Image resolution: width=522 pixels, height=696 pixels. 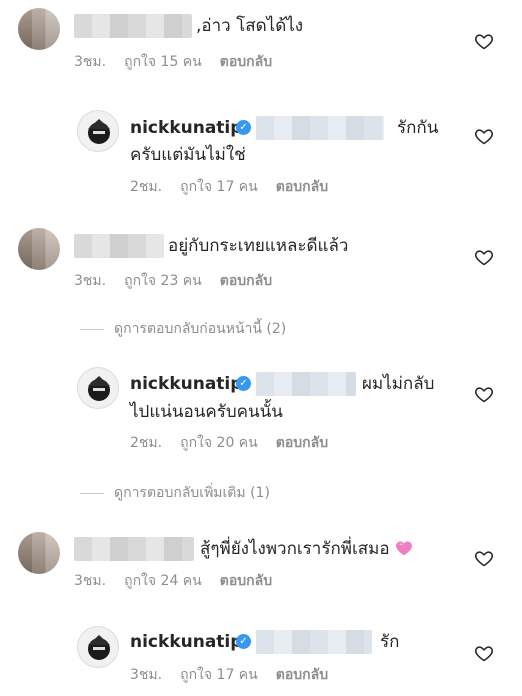 I want to click on comment-meta: 3ชม. ถูกใจ 23 คน ตอบกลับ, so click(x=173, y=281).